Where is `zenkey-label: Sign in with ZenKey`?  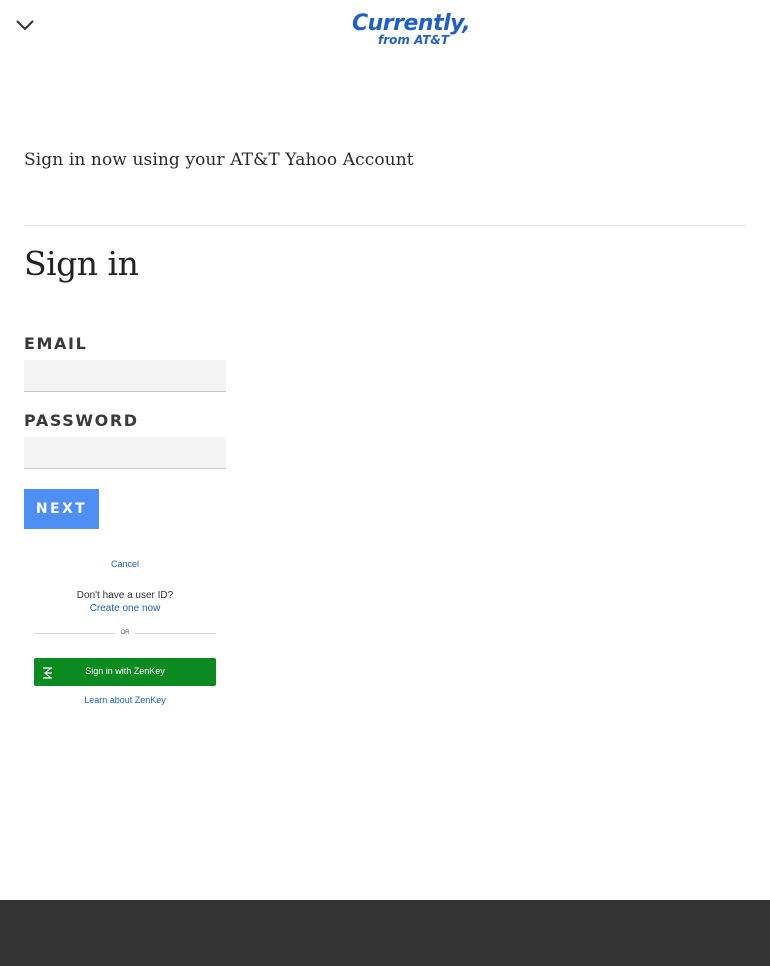 zenkey-label: Sign in with ZenKey is located at coordinates (125, 671).